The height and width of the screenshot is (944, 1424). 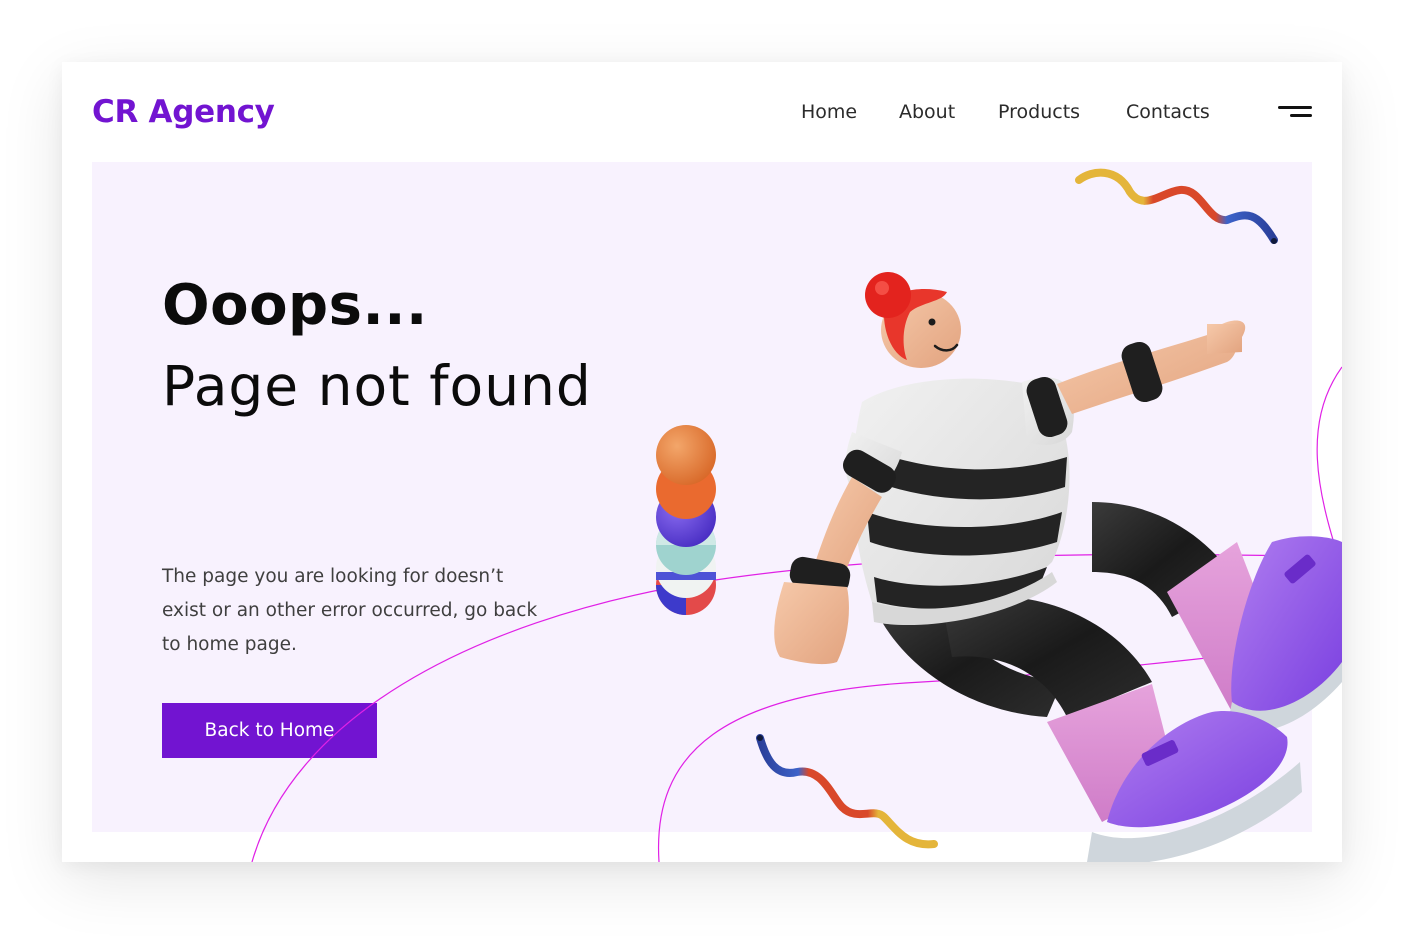 I want to click on back-to-home-button: Back to Home, so click(x=269, y=730).